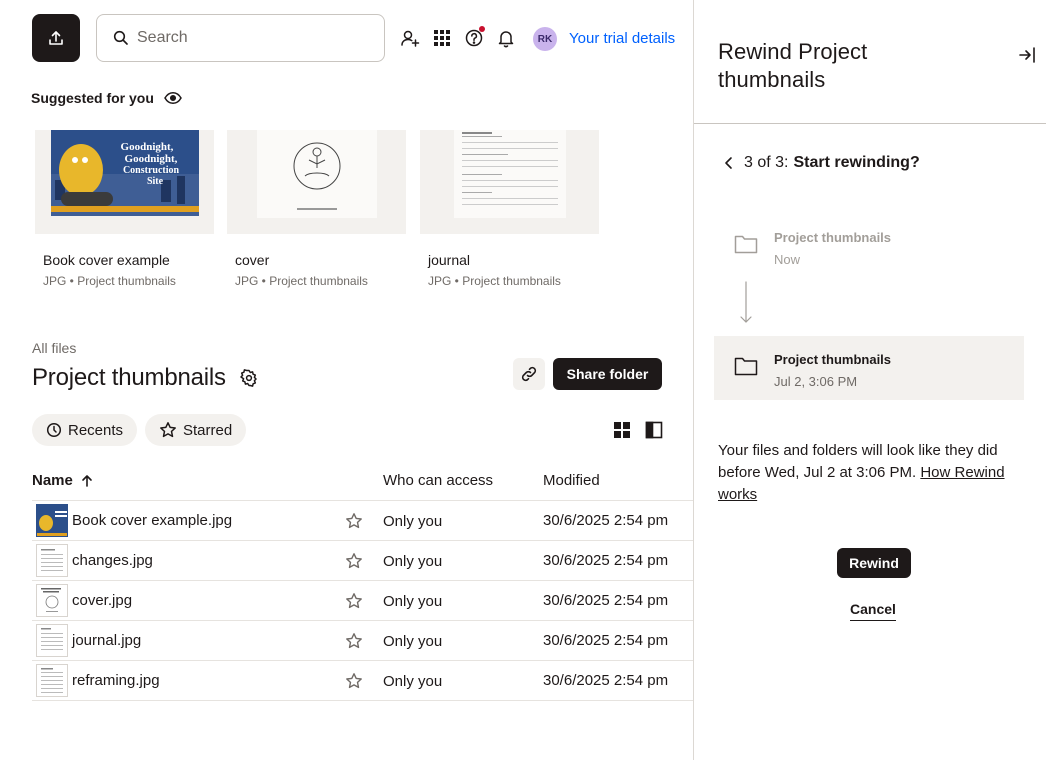  Describe the element at coordinates (766, 162) in the screenshot. I see `step-prefix: 3 of 3:` at that location.